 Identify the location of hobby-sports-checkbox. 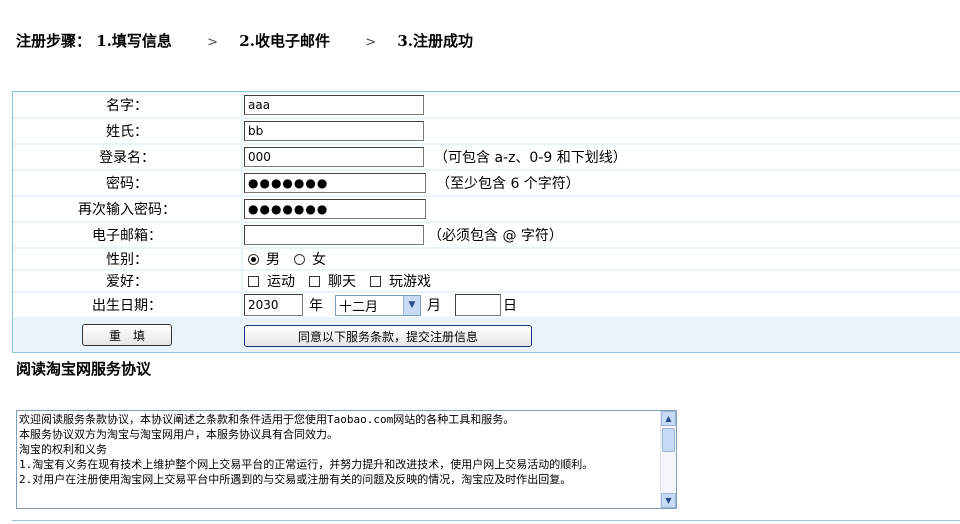
(253, 281).